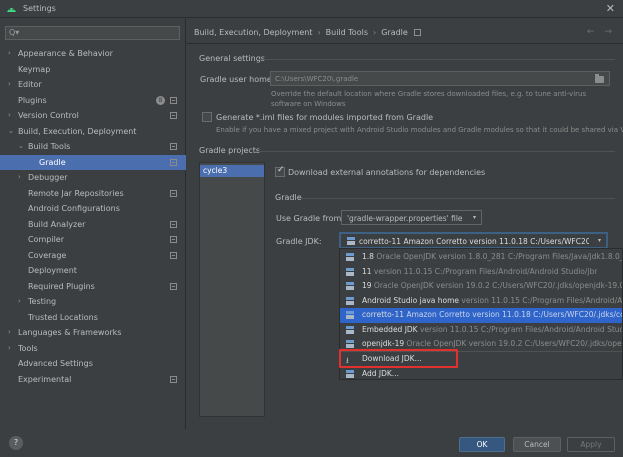 This screenshot has height=457, width=623. What do you see at coordinates (93, 69) in the screenshot?
I see `sidebar-item-keymap: Keymap` at bounding box center [93, 69].